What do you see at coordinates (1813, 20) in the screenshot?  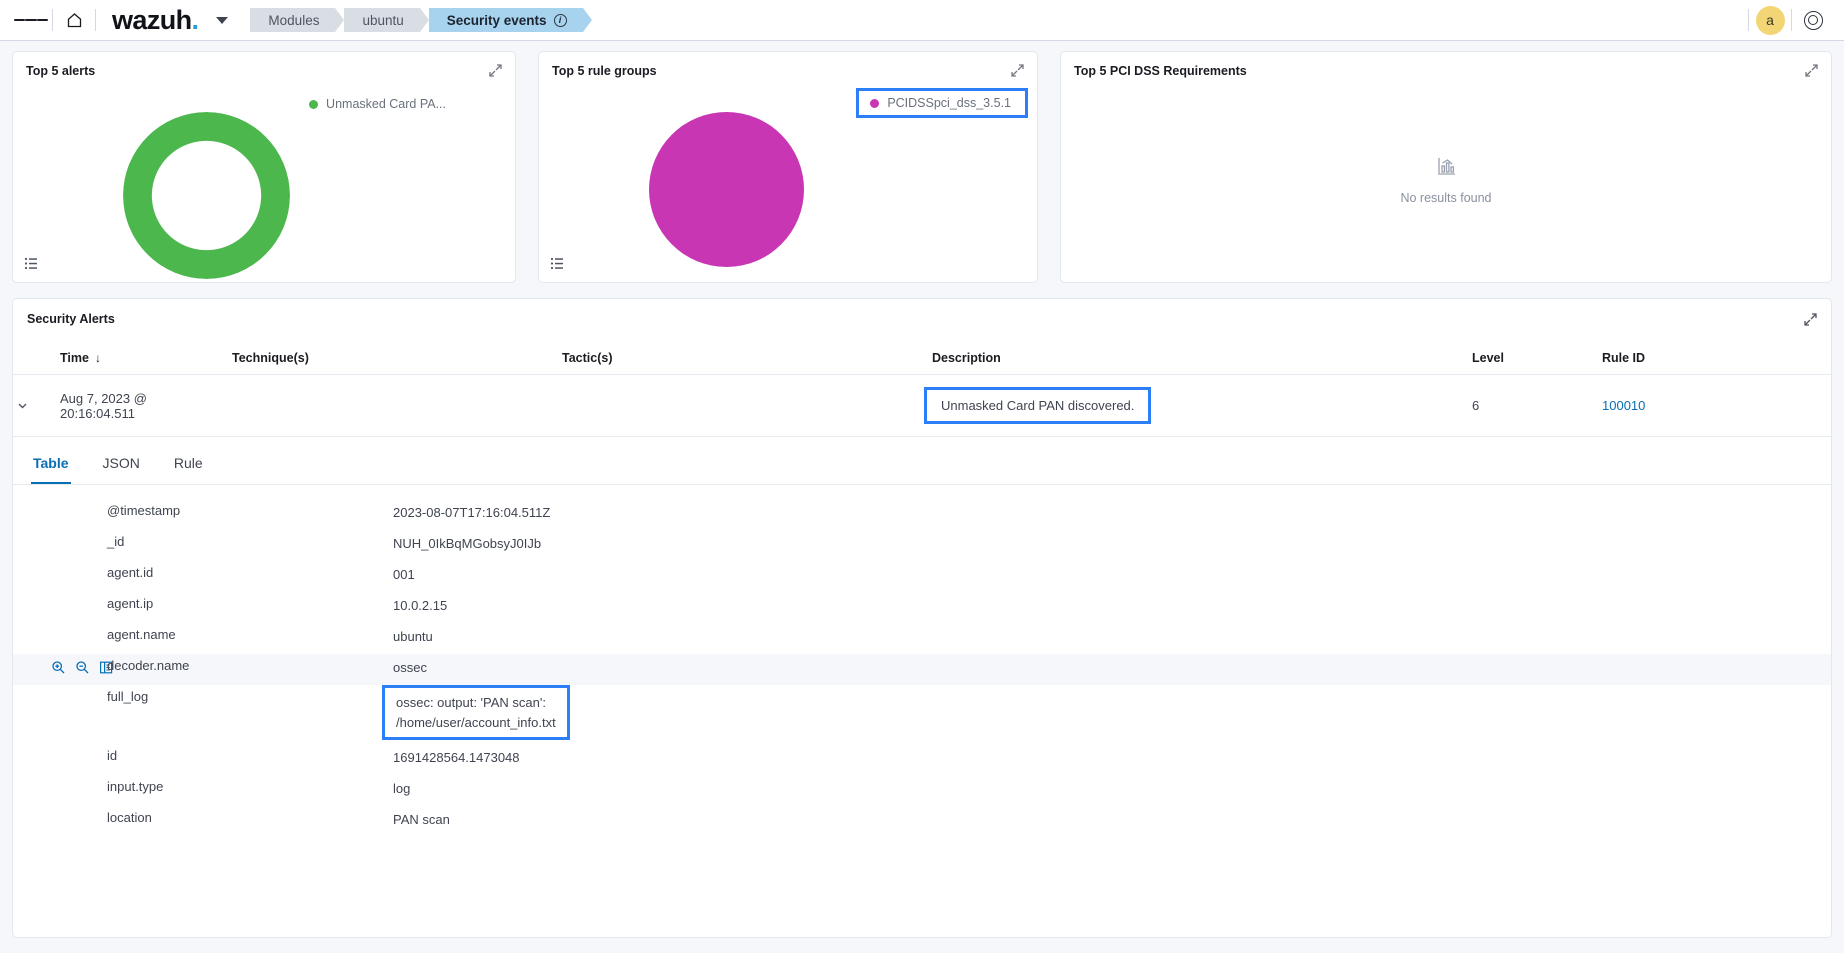 I see `lifebuoy-icon` at bounding box center [1813, 20].